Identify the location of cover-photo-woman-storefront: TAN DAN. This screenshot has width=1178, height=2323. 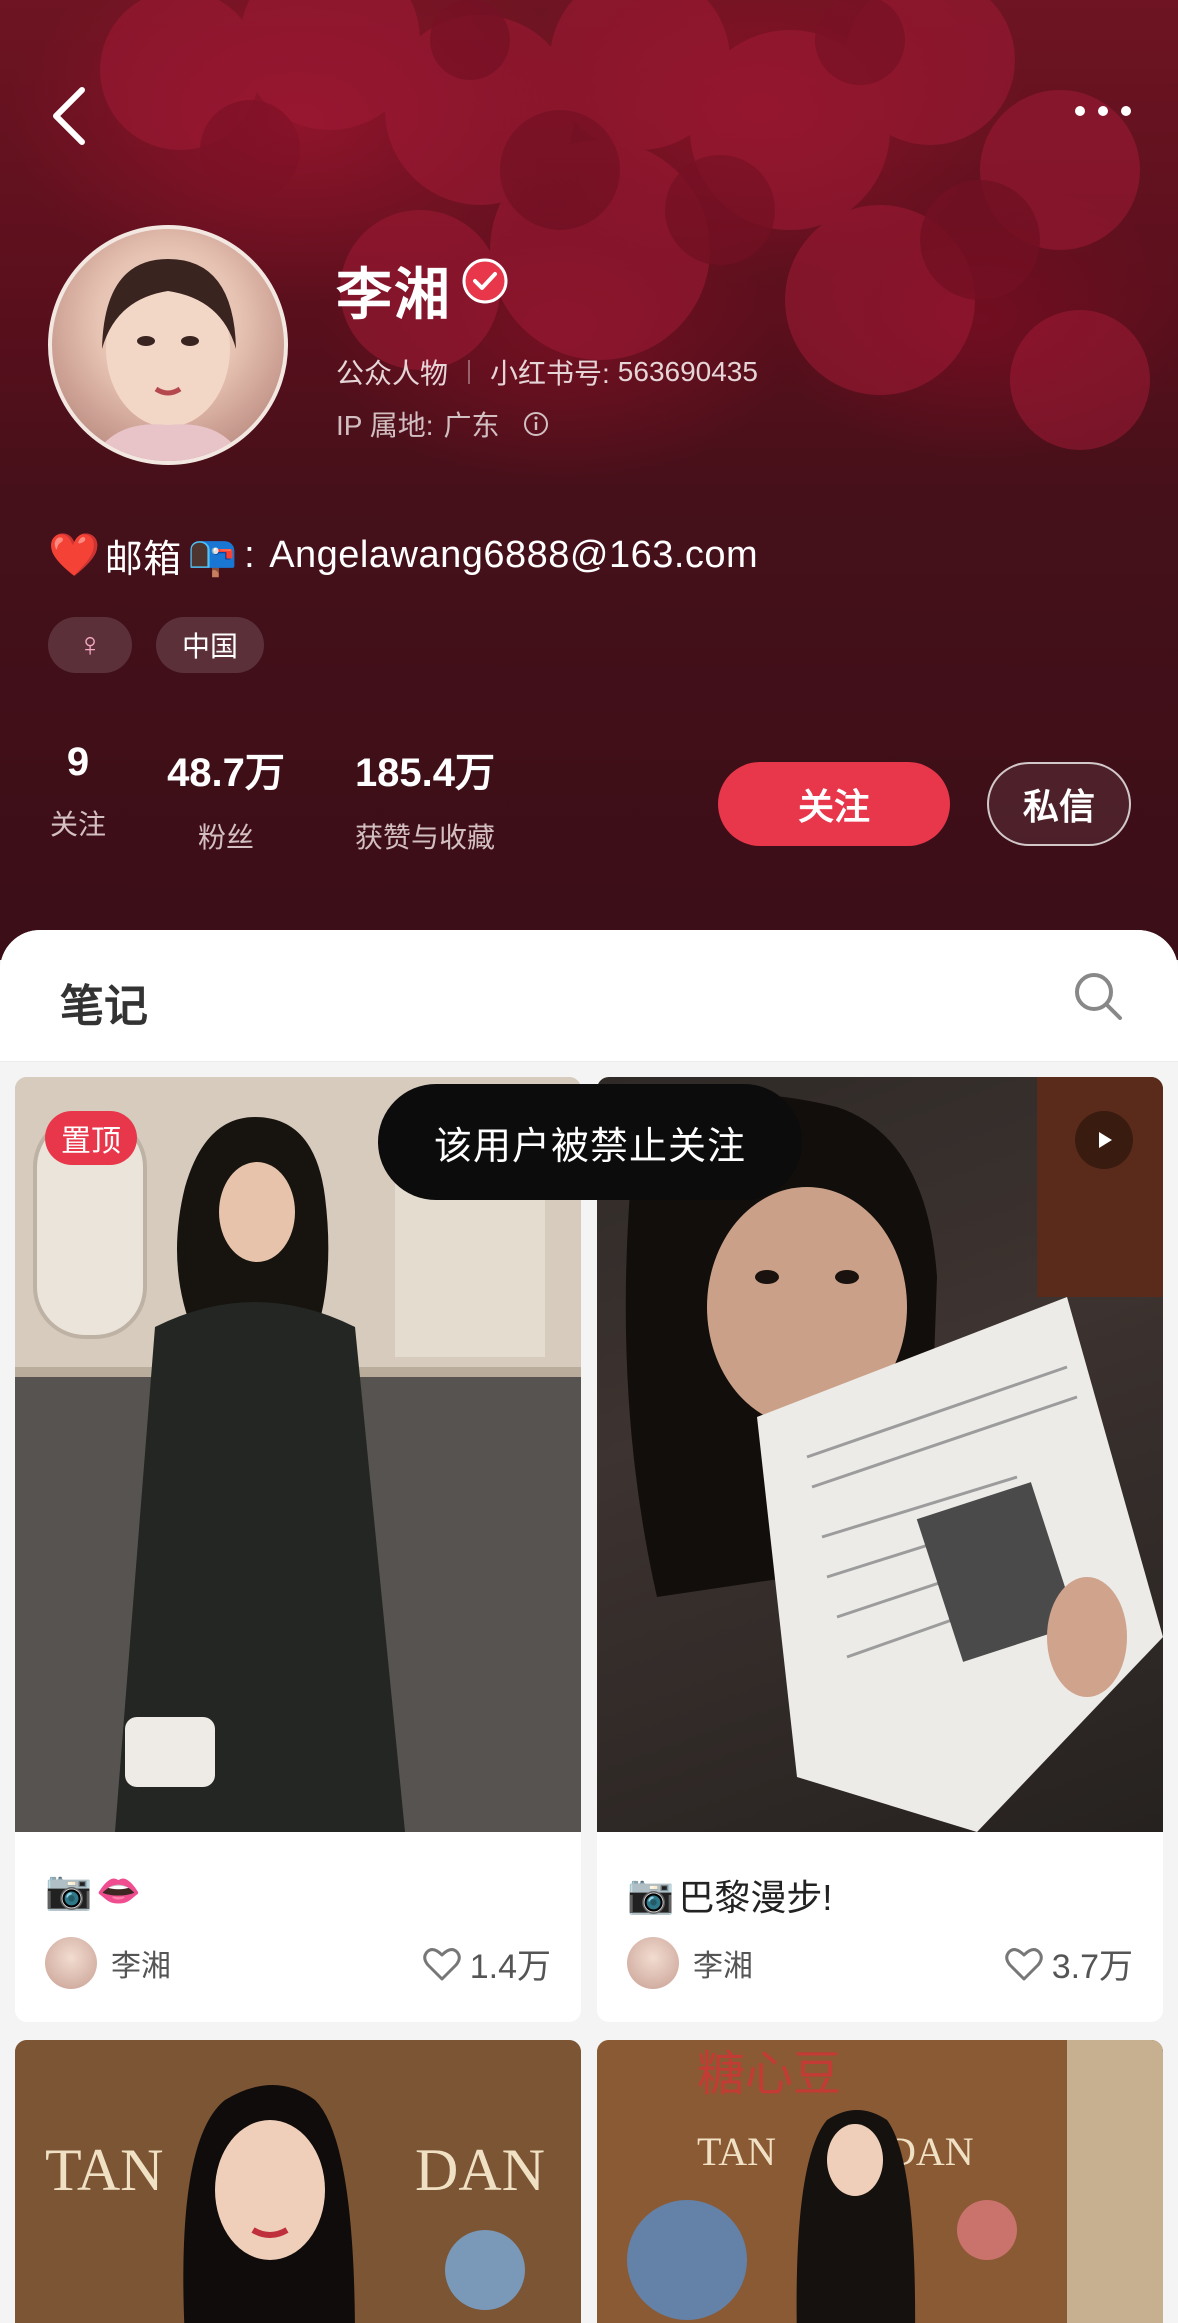
(298, 2181).